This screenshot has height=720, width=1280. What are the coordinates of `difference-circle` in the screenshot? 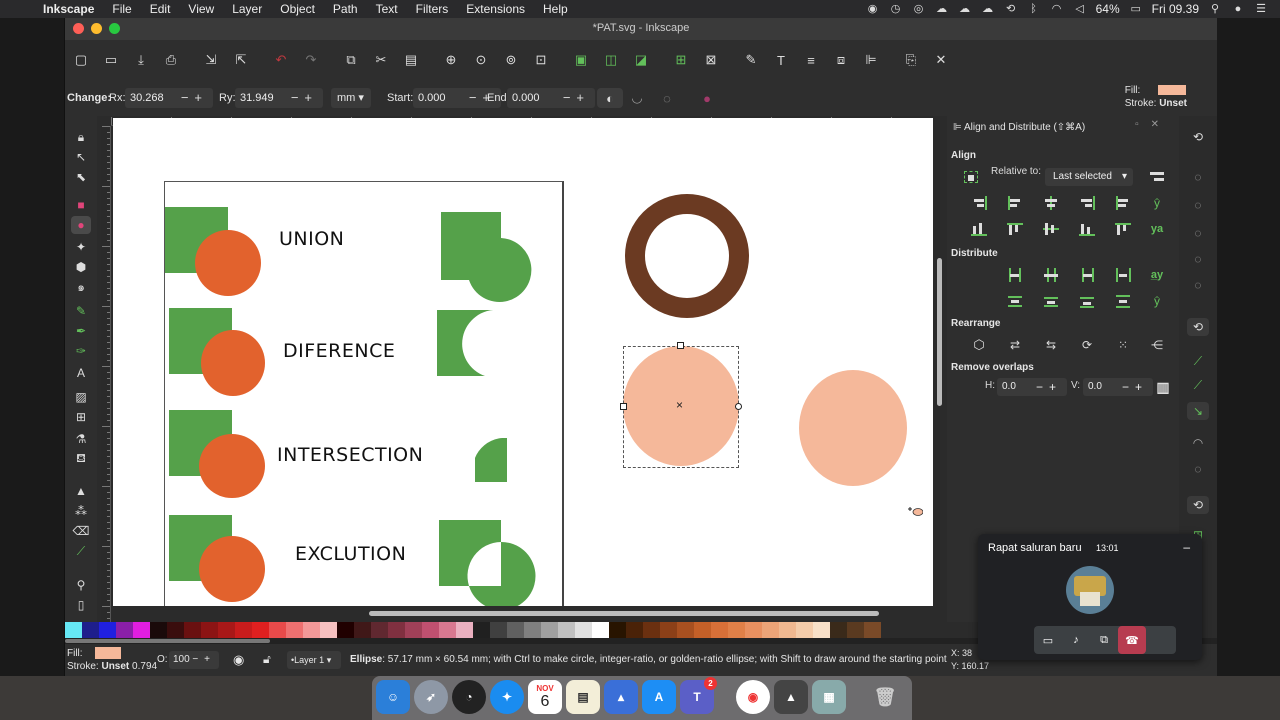 It's located at (233, 363).